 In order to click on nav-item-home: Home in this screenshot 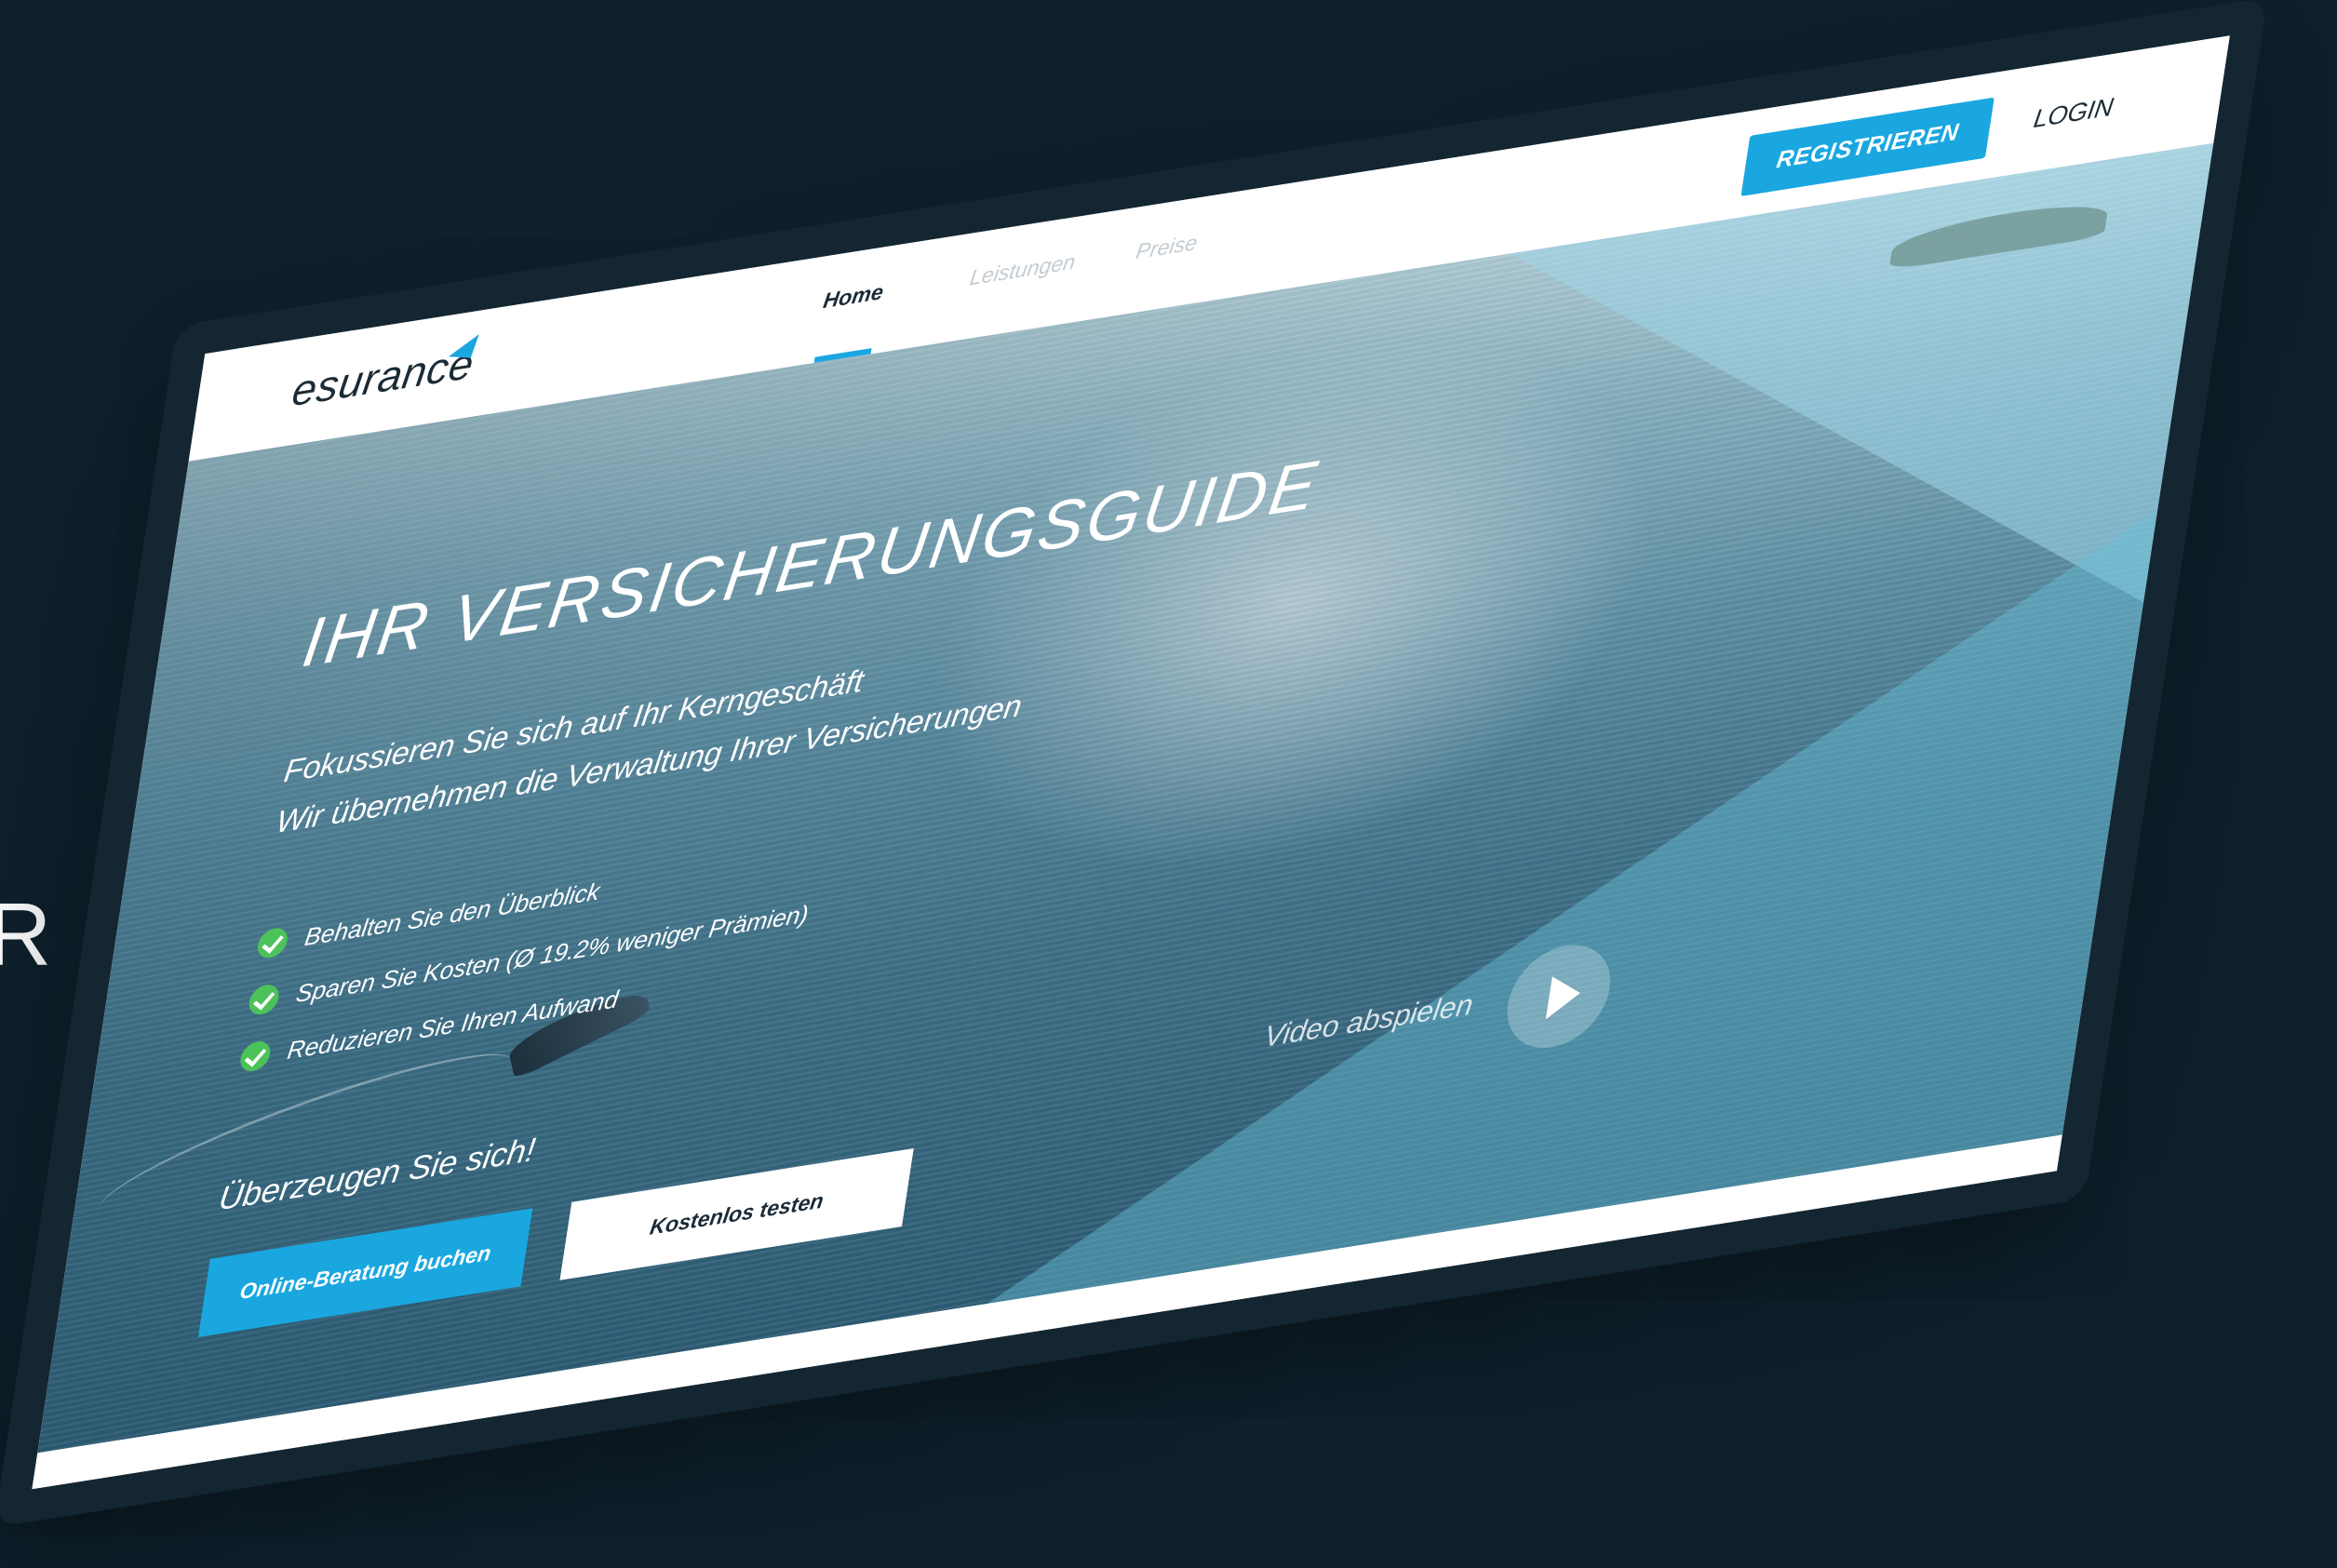, I will do `click(853, 296)`.